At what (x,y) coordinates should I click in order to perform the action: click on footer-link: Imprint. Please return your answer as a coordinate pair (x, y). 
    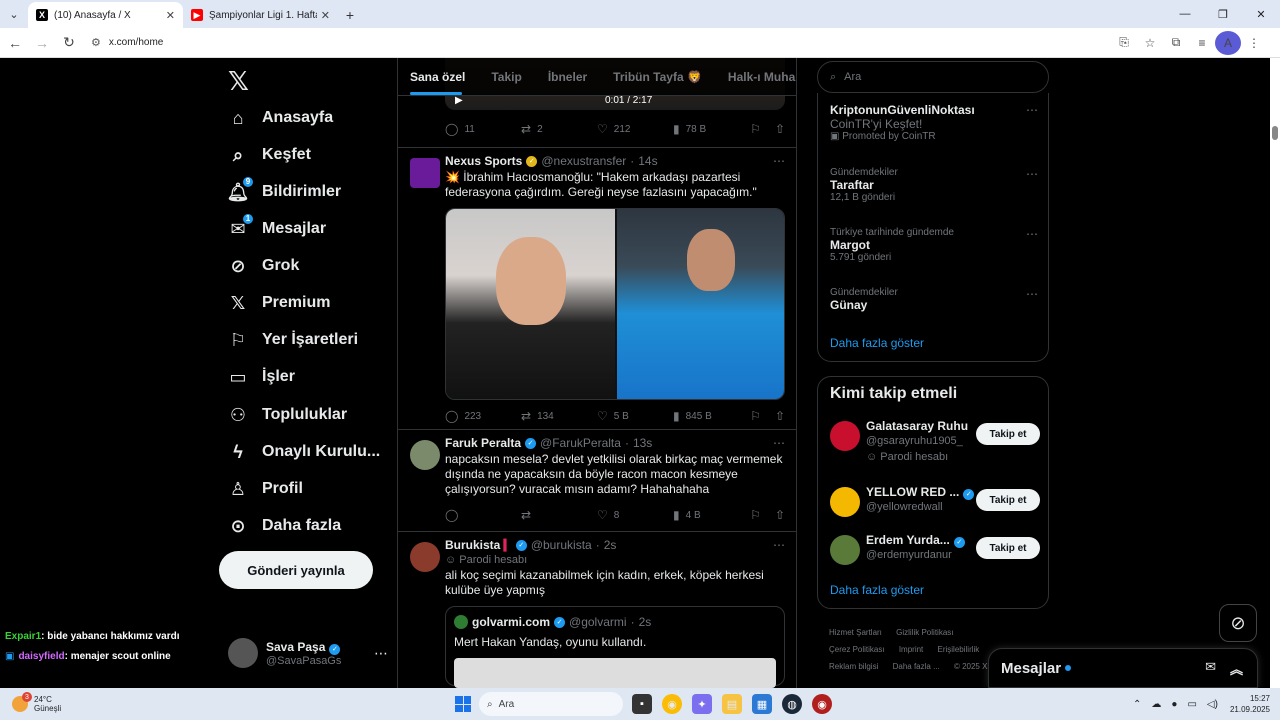
    Looking at the image, I should click on (911, 649).